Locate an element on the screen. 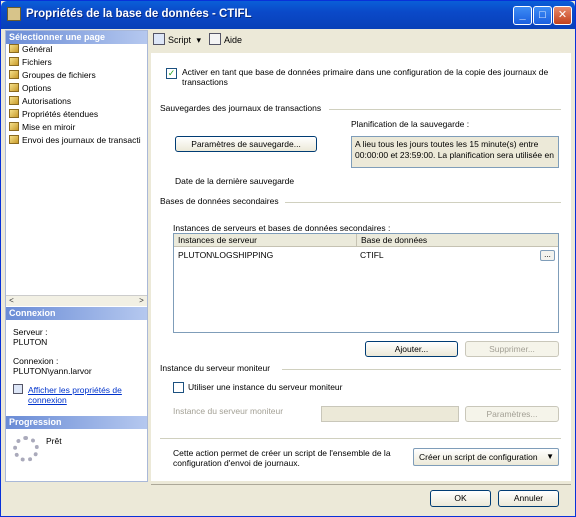  view-connection-properties-link is located at coordinates (19, 390).